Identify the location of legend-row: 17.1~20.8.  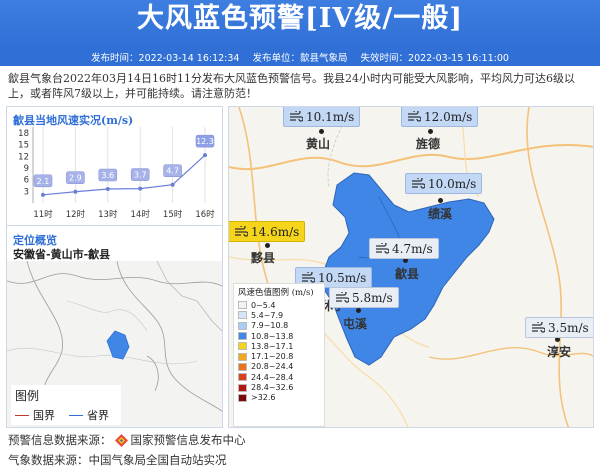
(279, 356).